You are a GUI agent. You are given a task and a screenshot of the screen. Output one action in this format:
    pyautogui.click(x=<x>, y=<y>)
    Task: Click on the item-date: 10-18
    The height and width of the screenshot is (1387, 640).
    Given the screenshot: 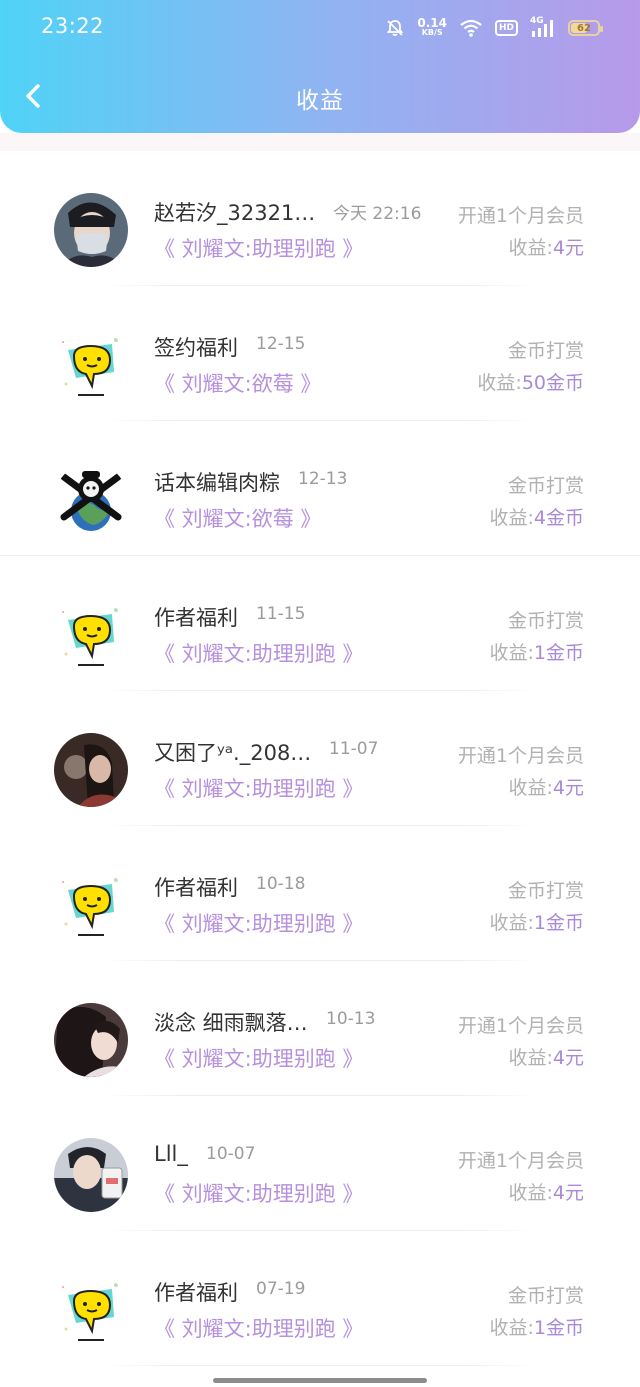 What is the action you would take?
    pyautogui.click(x=281, y=884)
    